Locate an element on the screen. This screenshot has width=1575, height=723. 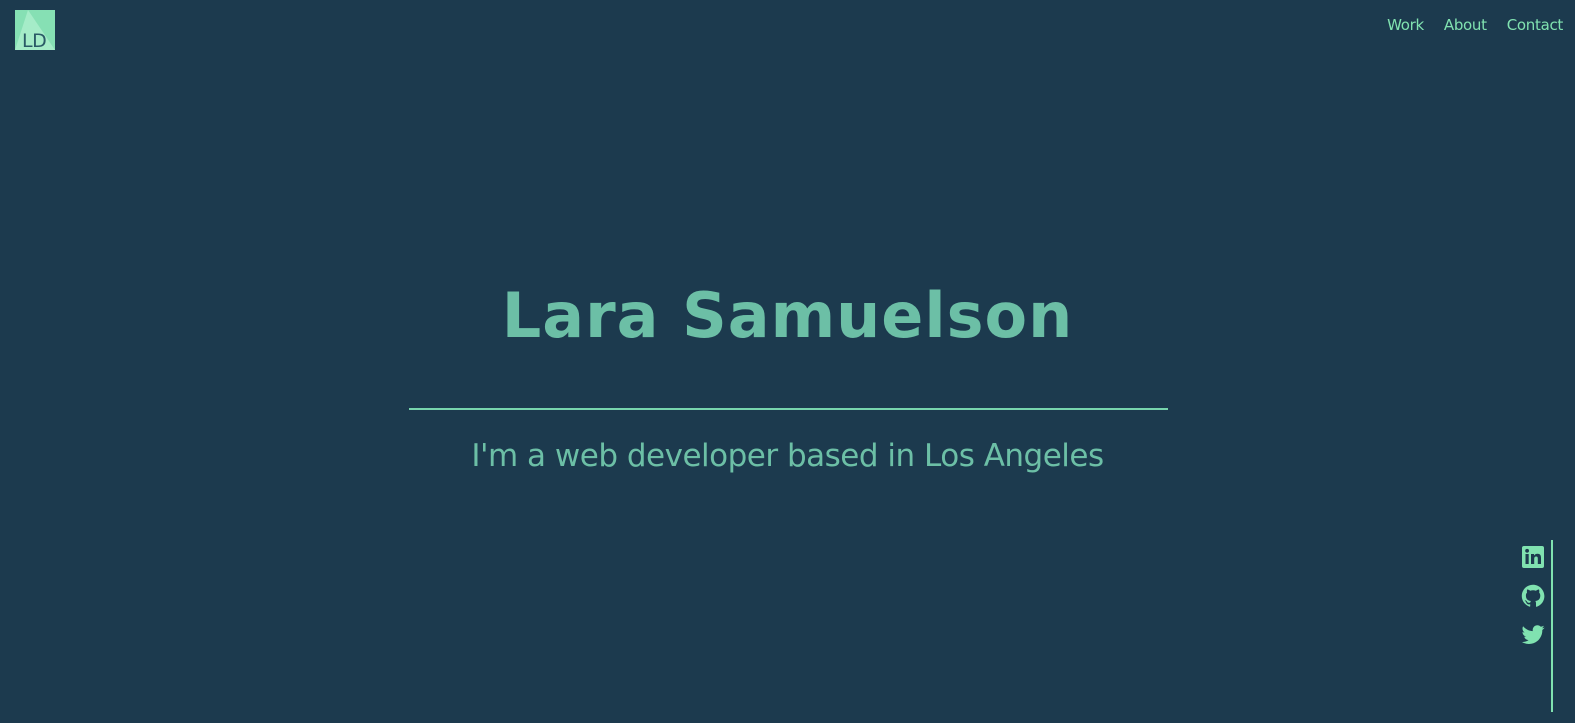
hero-divider is located at coordinates (788, 409).